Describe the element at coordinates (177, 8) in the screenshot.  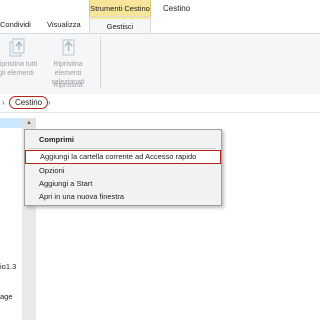
I see `window-title: Cestino` at that location.